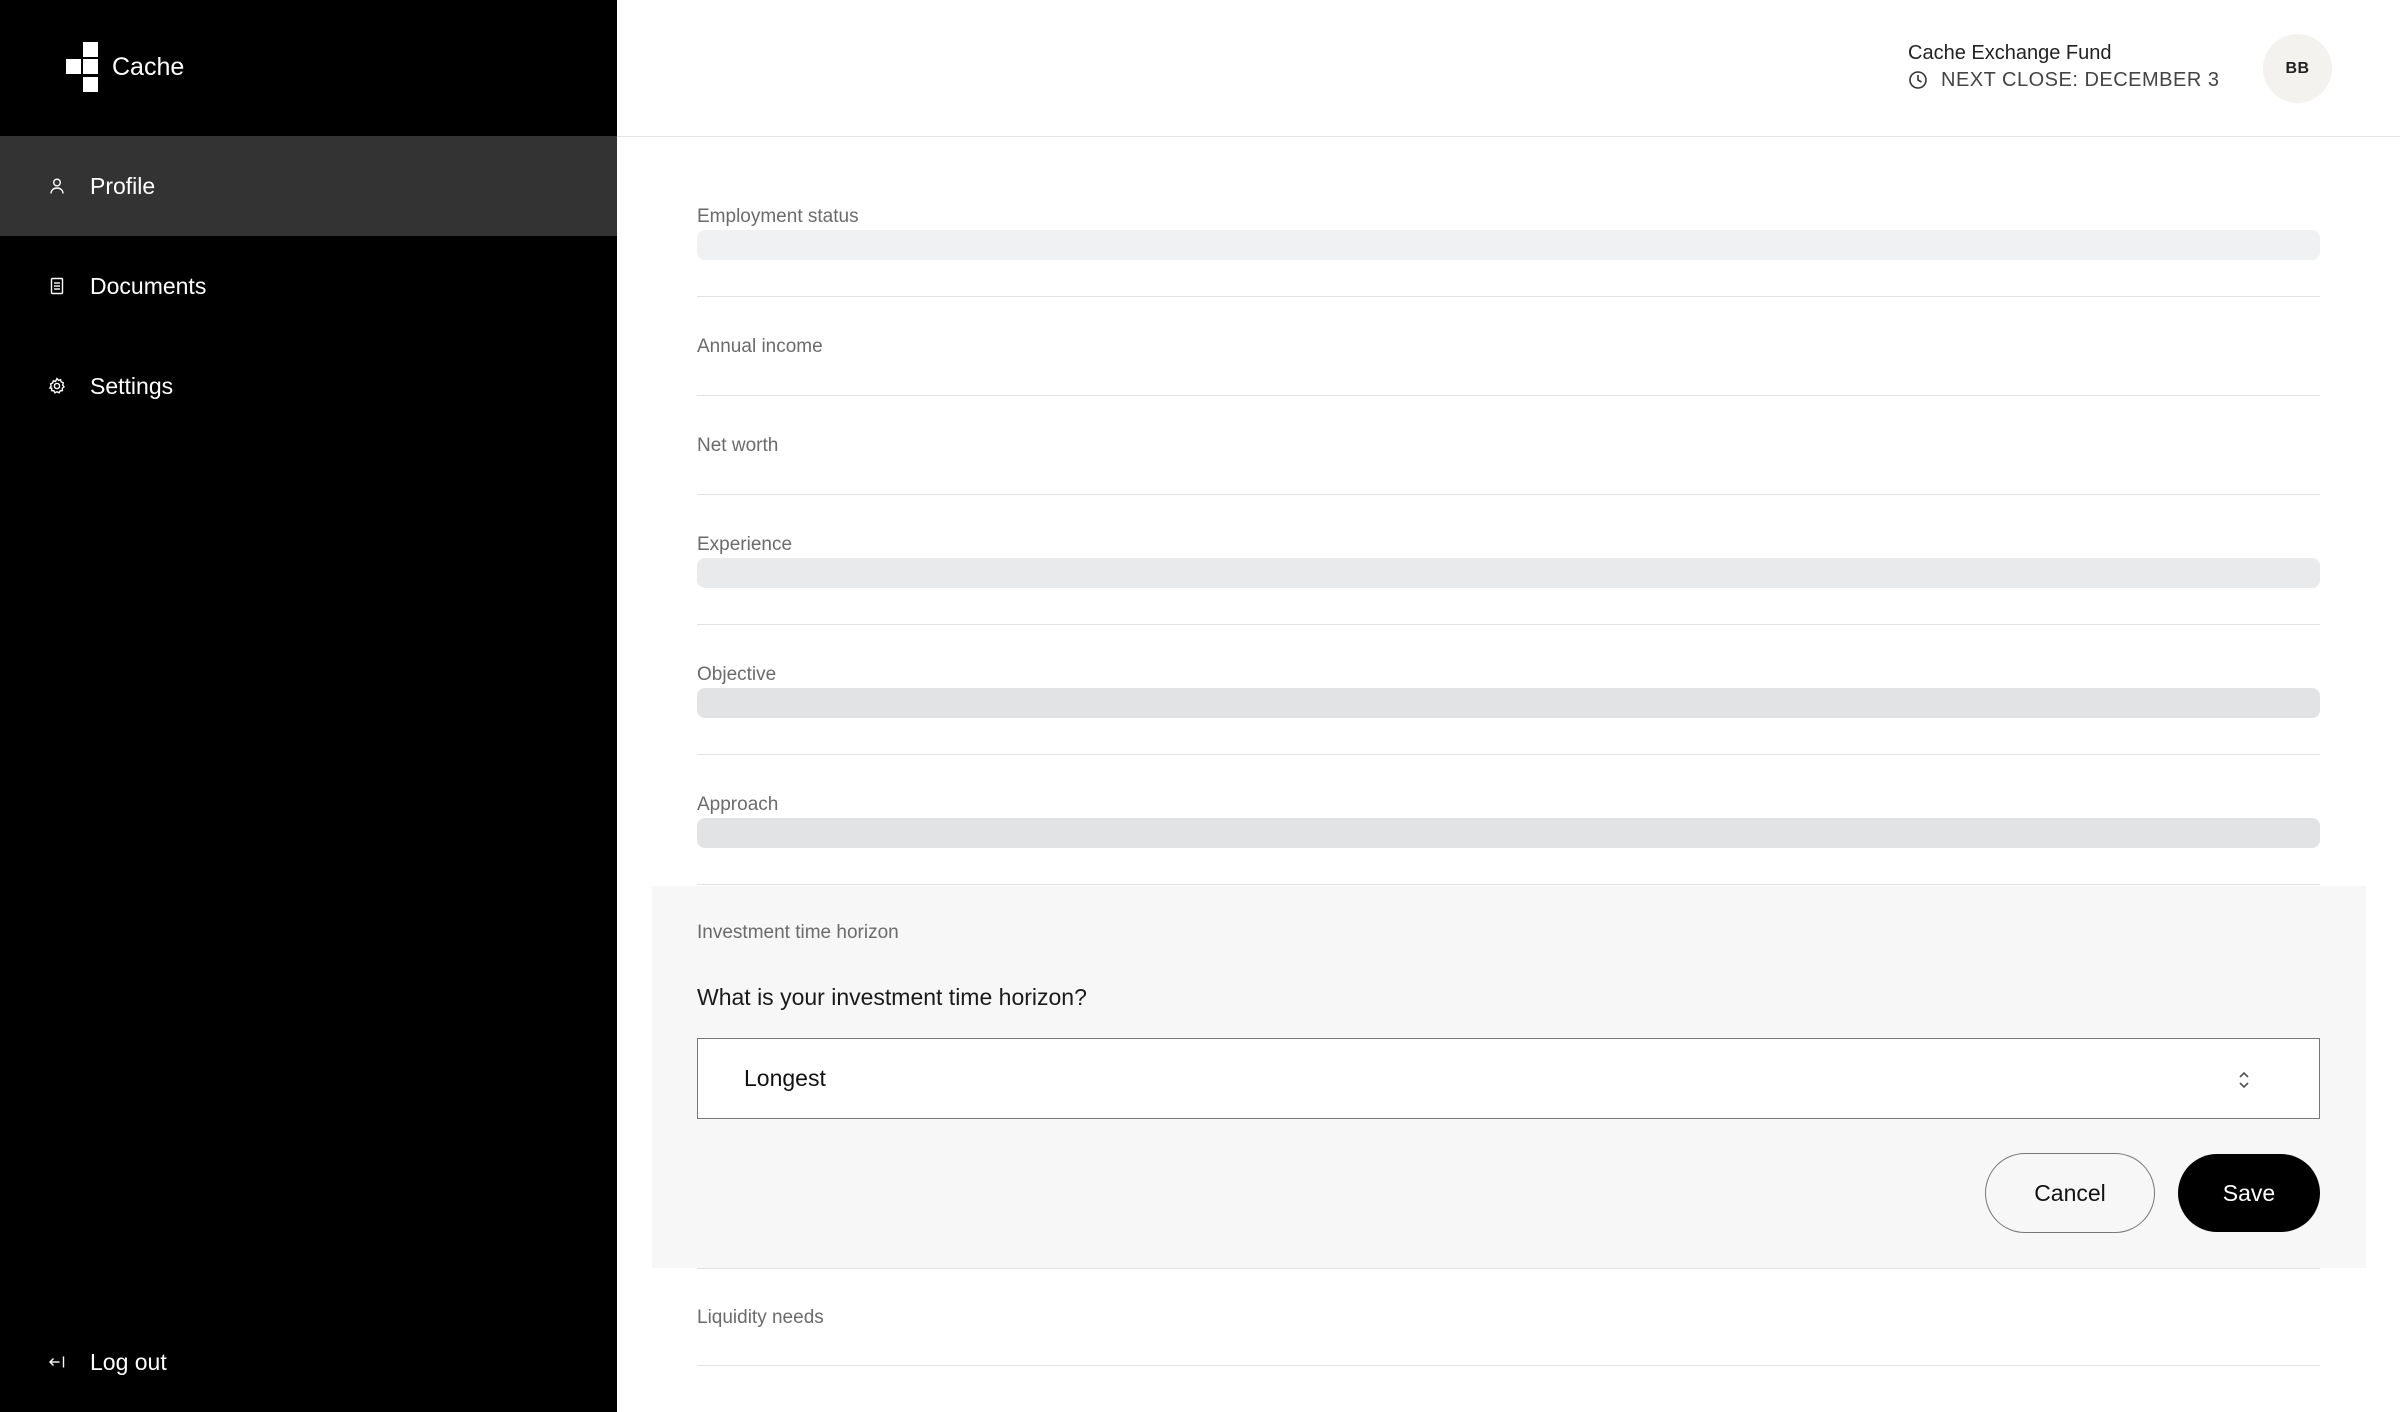 This screenshot has height=1412, width=2400. I want to click on editor-label: Investment time horizon, so click(798, 932).